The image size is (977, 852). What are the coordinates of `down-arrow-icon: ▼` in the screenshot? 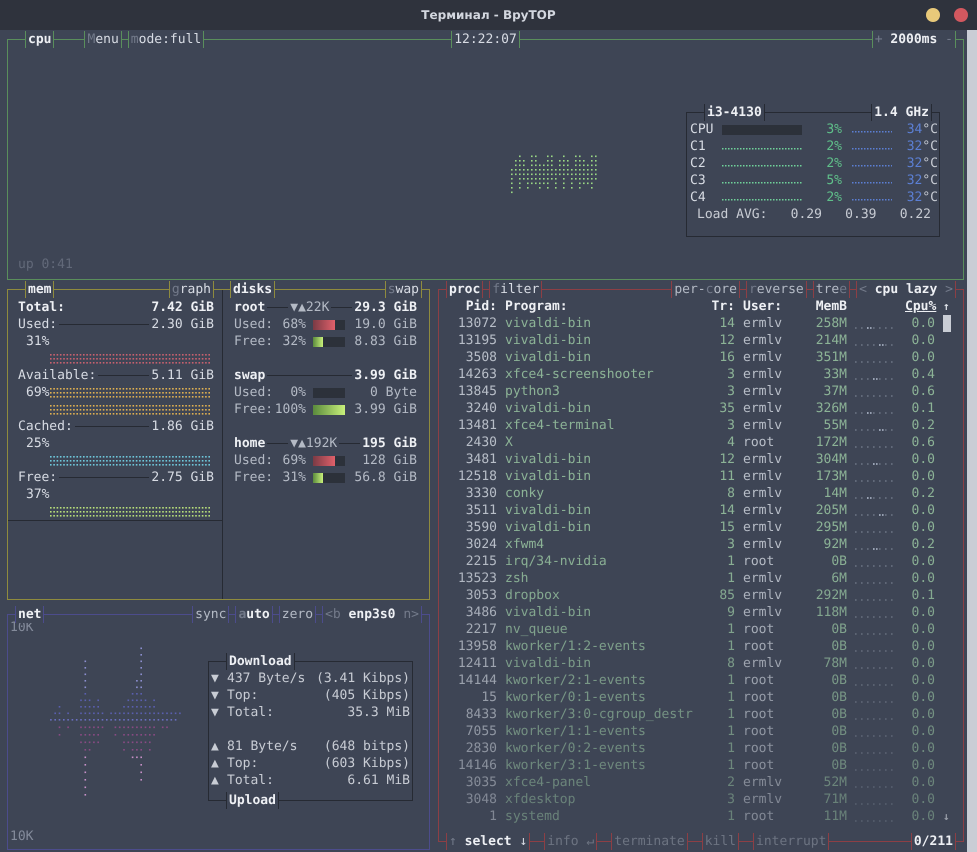 It's located at (219, 712).